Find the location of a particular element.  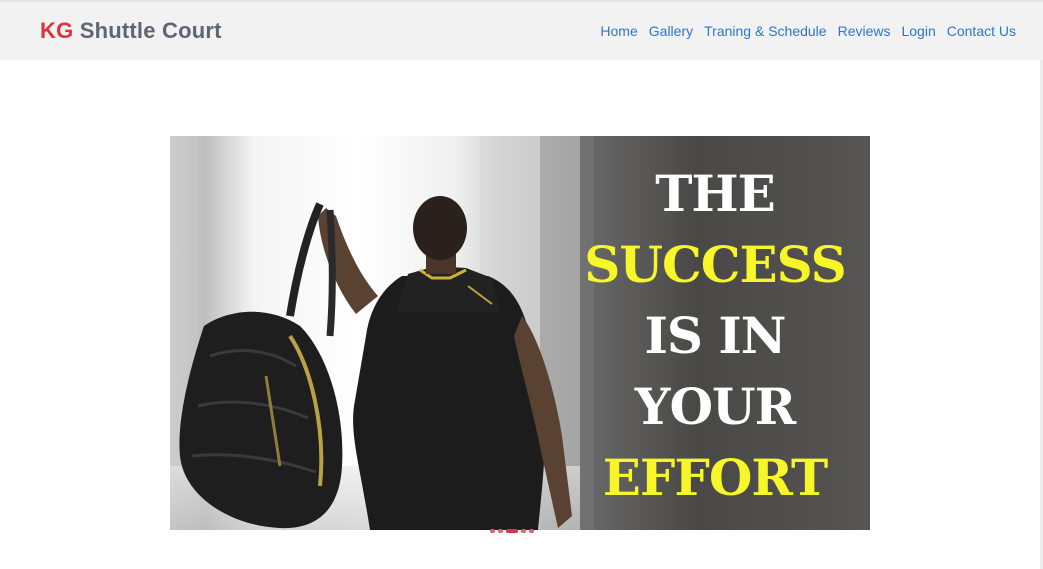

nav-contact-us: Contact Us is located at coordinates (981, 31).